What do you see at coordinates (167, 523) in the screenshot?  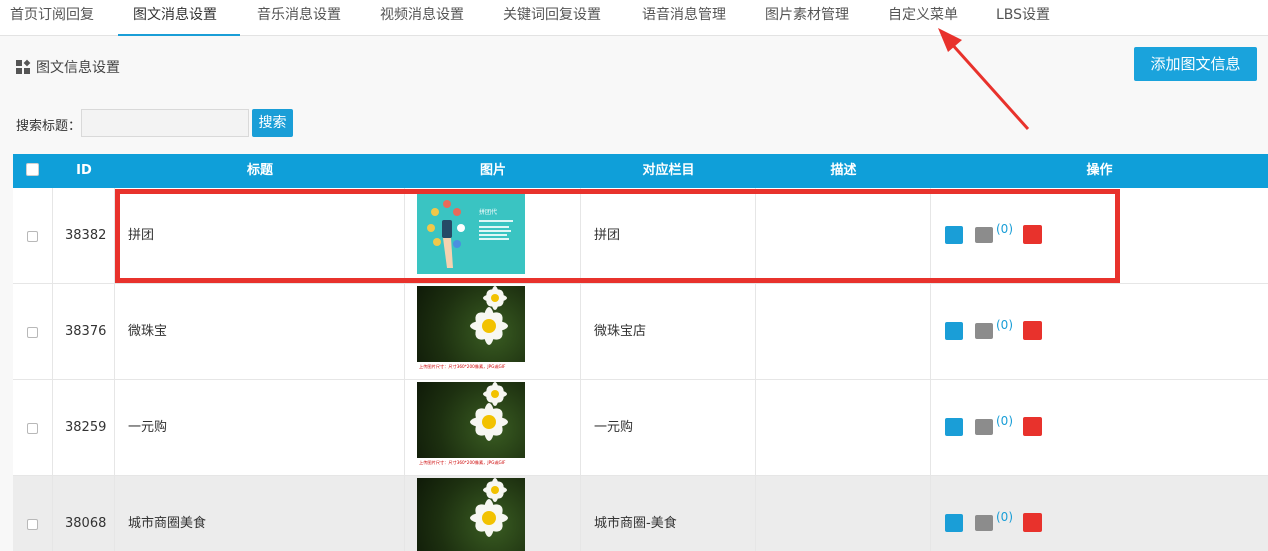 I see `row-title: 城市商圈美食` at bounding box center [167, 523].